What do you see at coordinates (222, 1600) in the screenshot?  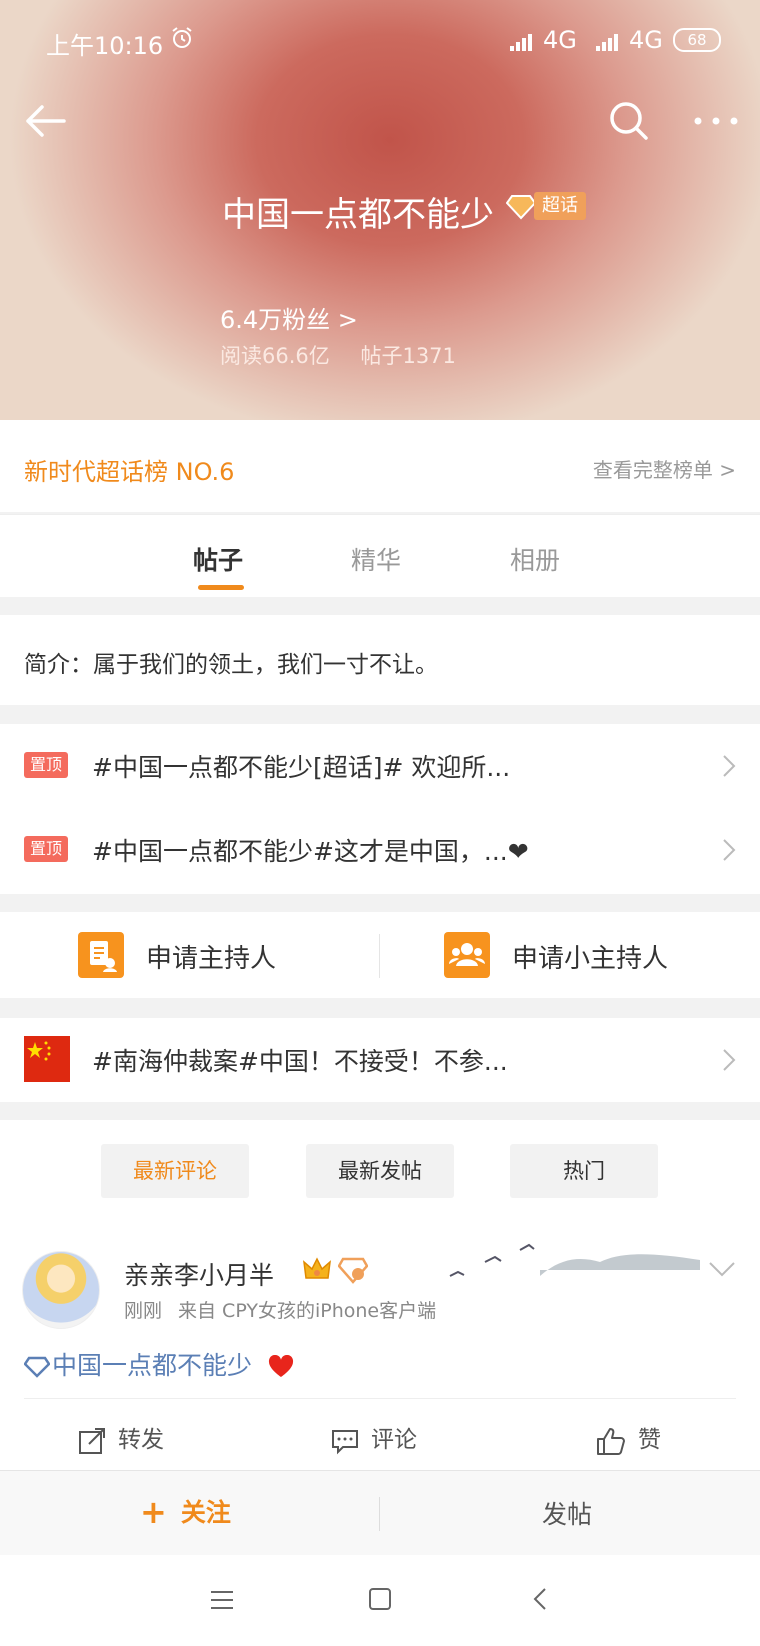 I see `menu-icon` at bounding box center [222, 1600].